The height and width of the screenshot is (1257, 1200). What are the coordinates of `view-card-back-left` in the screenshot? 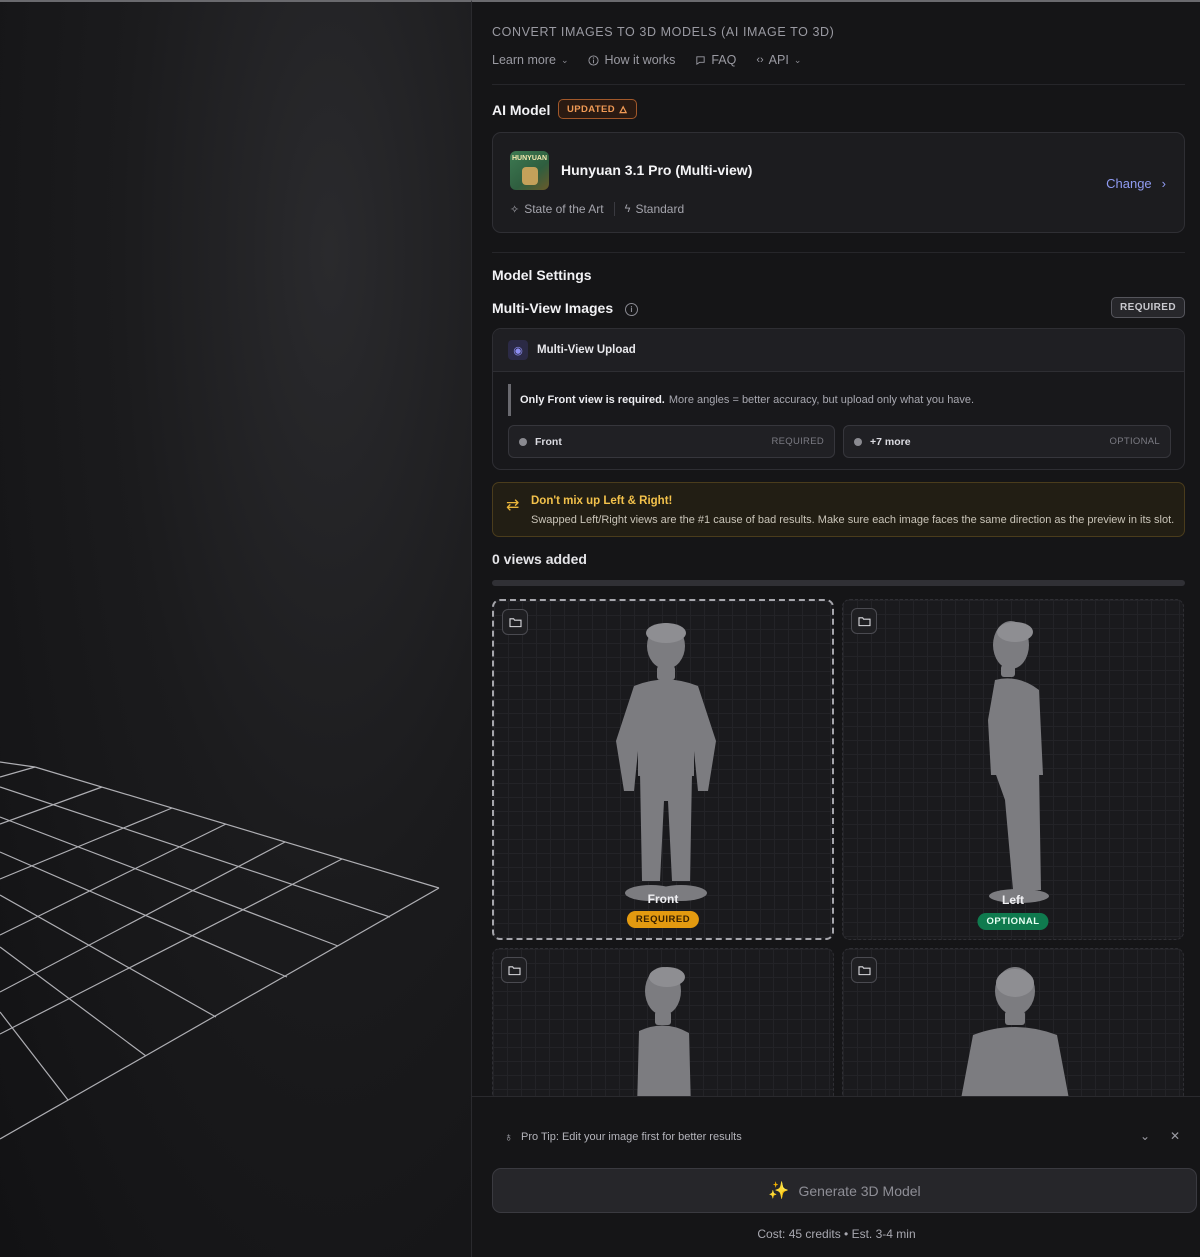 It's located at (663, 1022).